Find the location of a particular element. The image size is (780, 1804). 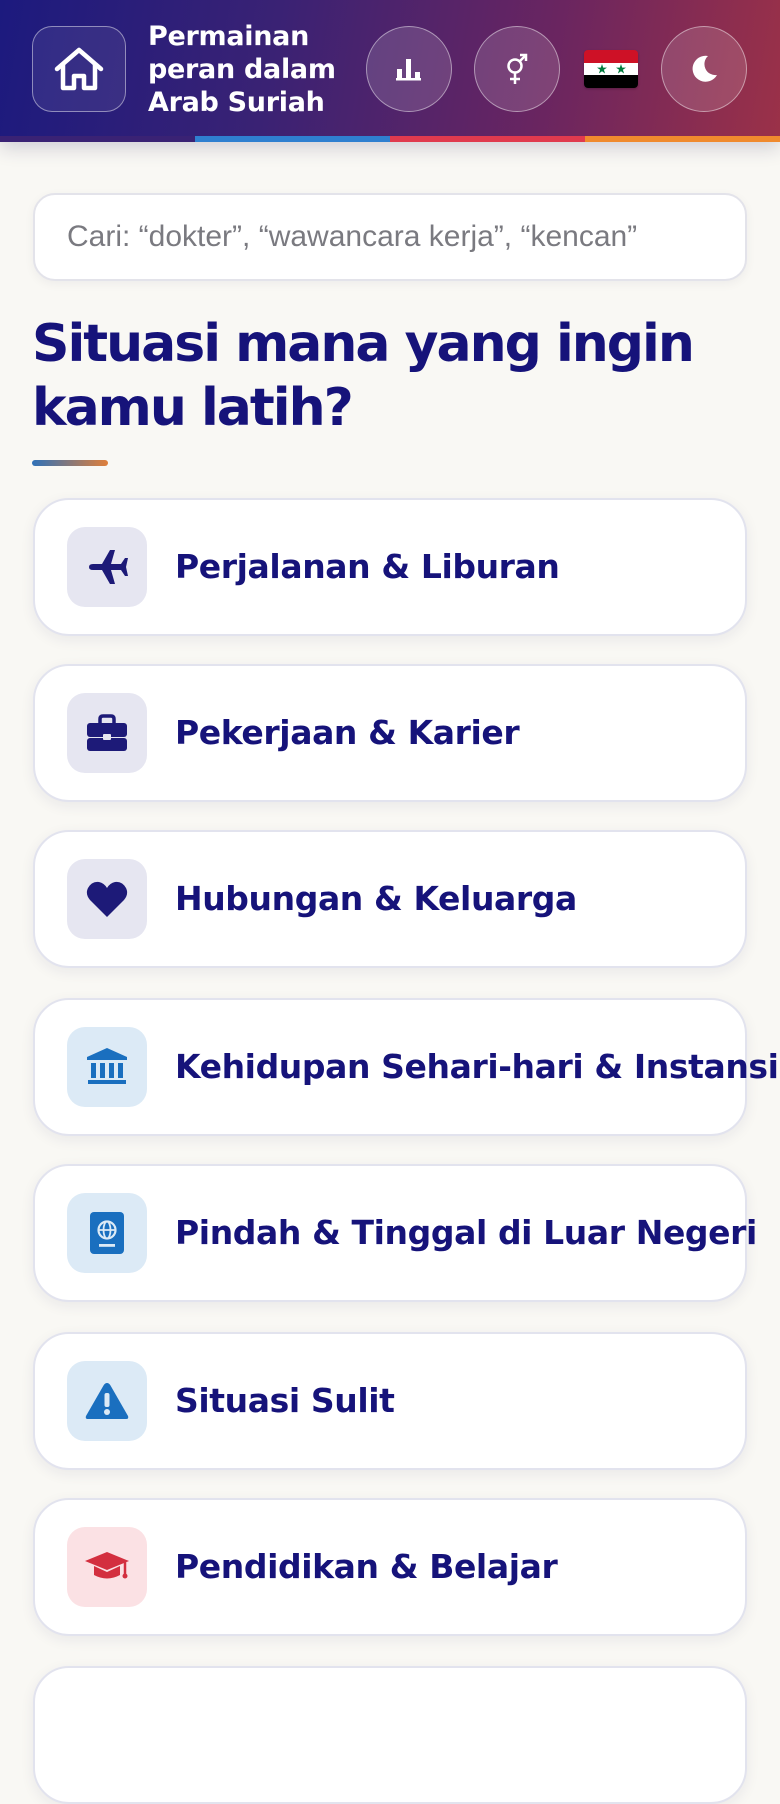

search-input is located at coordinates (390, 237).